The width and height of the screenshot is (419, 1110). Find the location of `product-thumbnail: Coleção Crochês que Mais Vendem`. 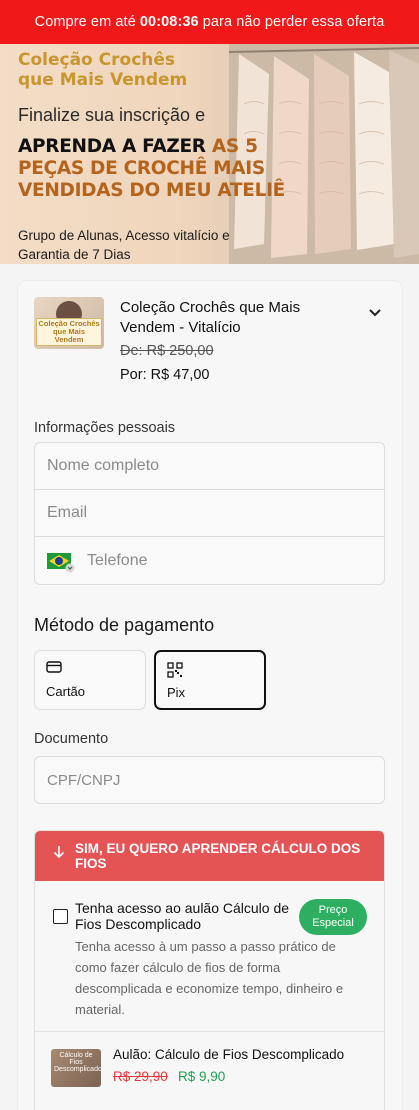

product-thumbnail: Coleção Crochês que Mais Vendem is located at coordinates (69, 323).